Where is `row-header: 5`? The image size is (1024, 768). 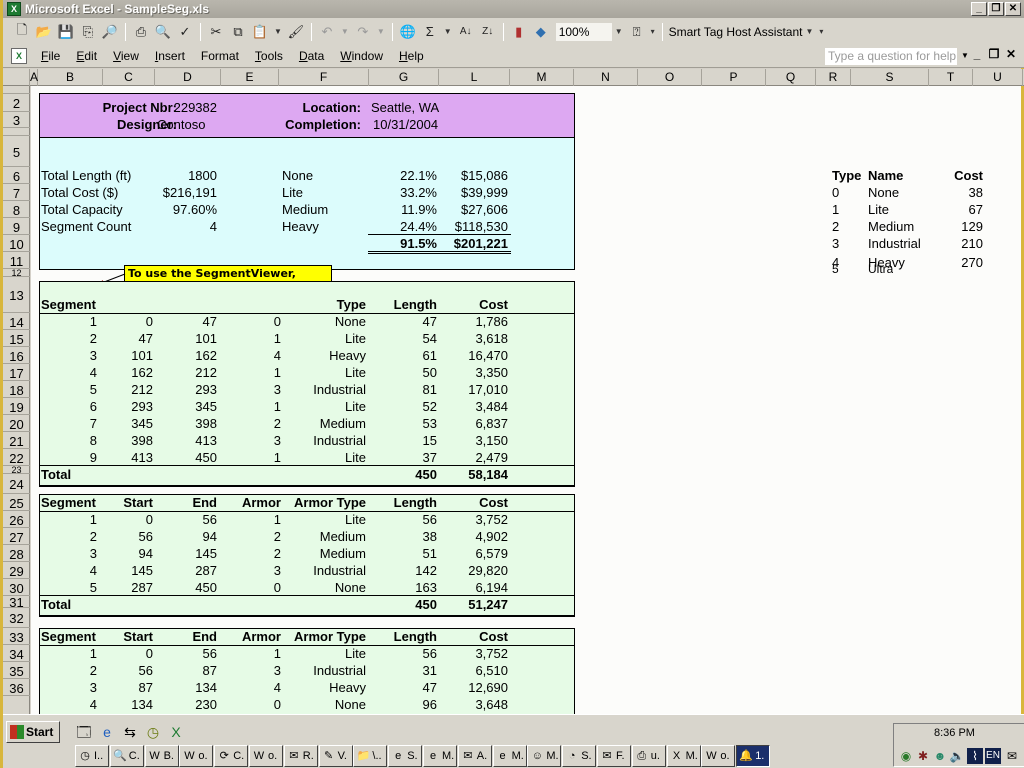 row-header: 5 is located at coordinates (16, 151).